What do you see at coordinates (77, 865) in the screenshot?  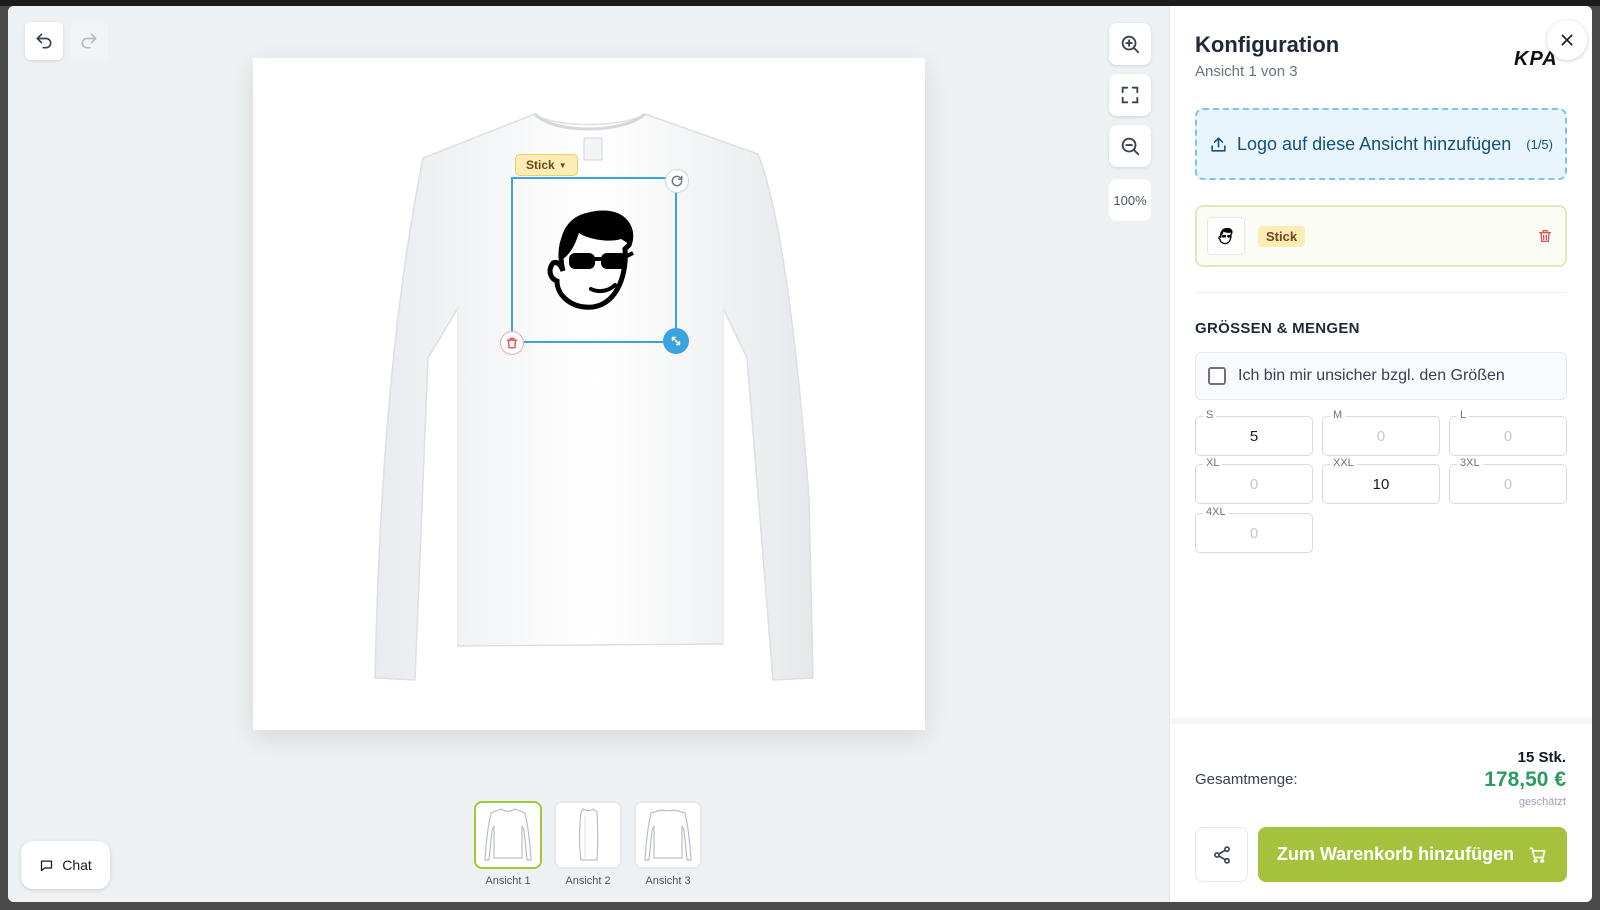 I see `chat-label: Chat` at bounding box center [77, 865].